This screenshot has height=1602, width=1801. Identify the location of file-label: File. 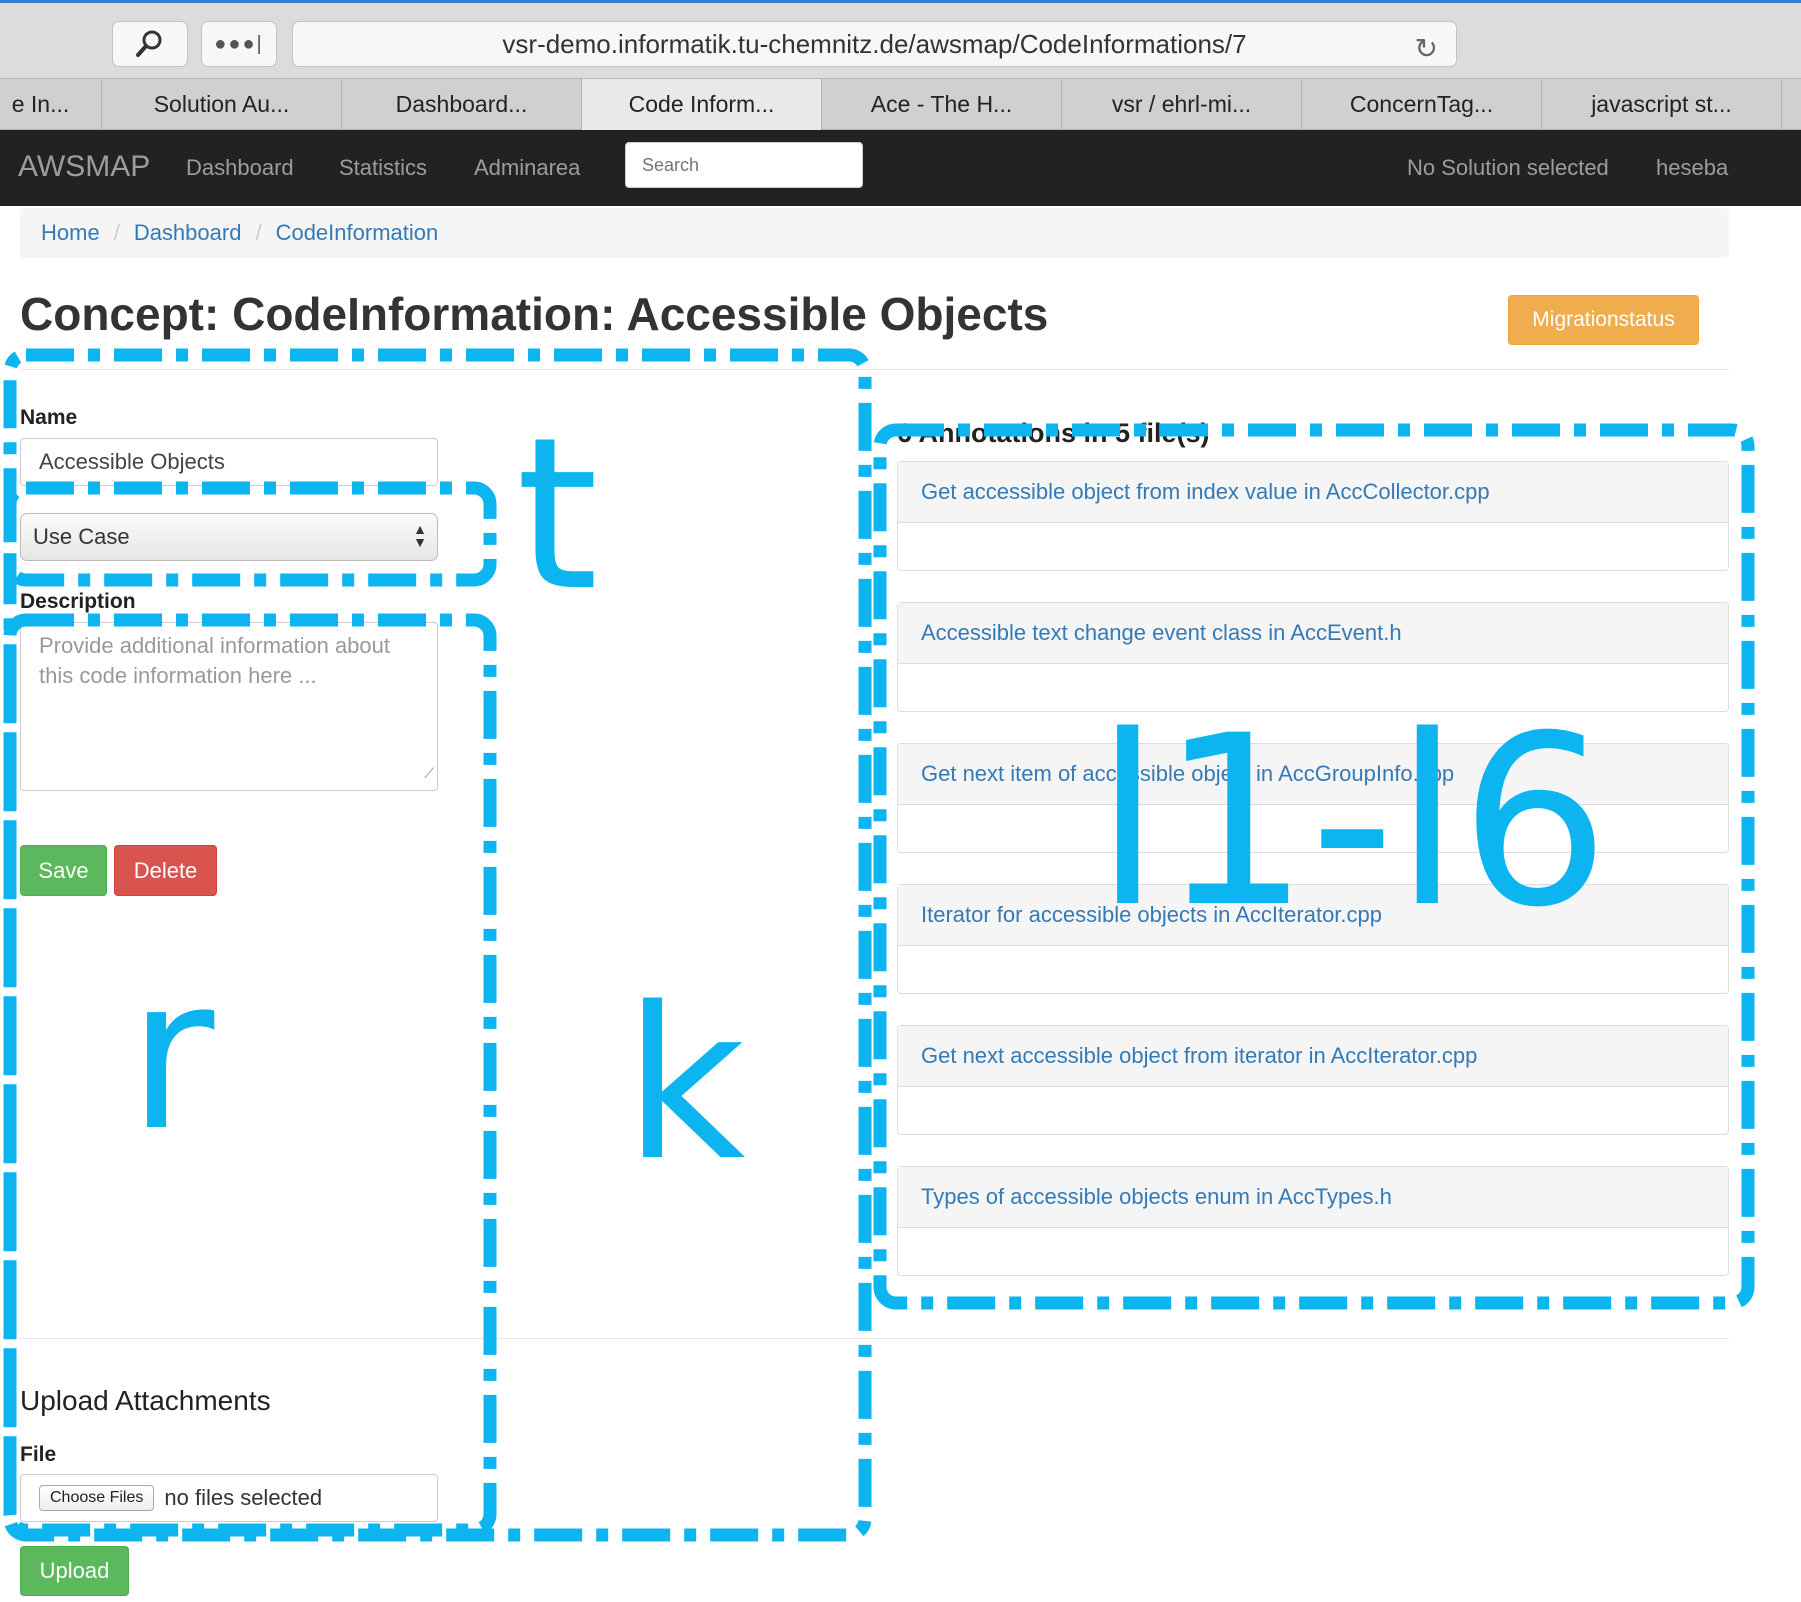
(38, 1454).